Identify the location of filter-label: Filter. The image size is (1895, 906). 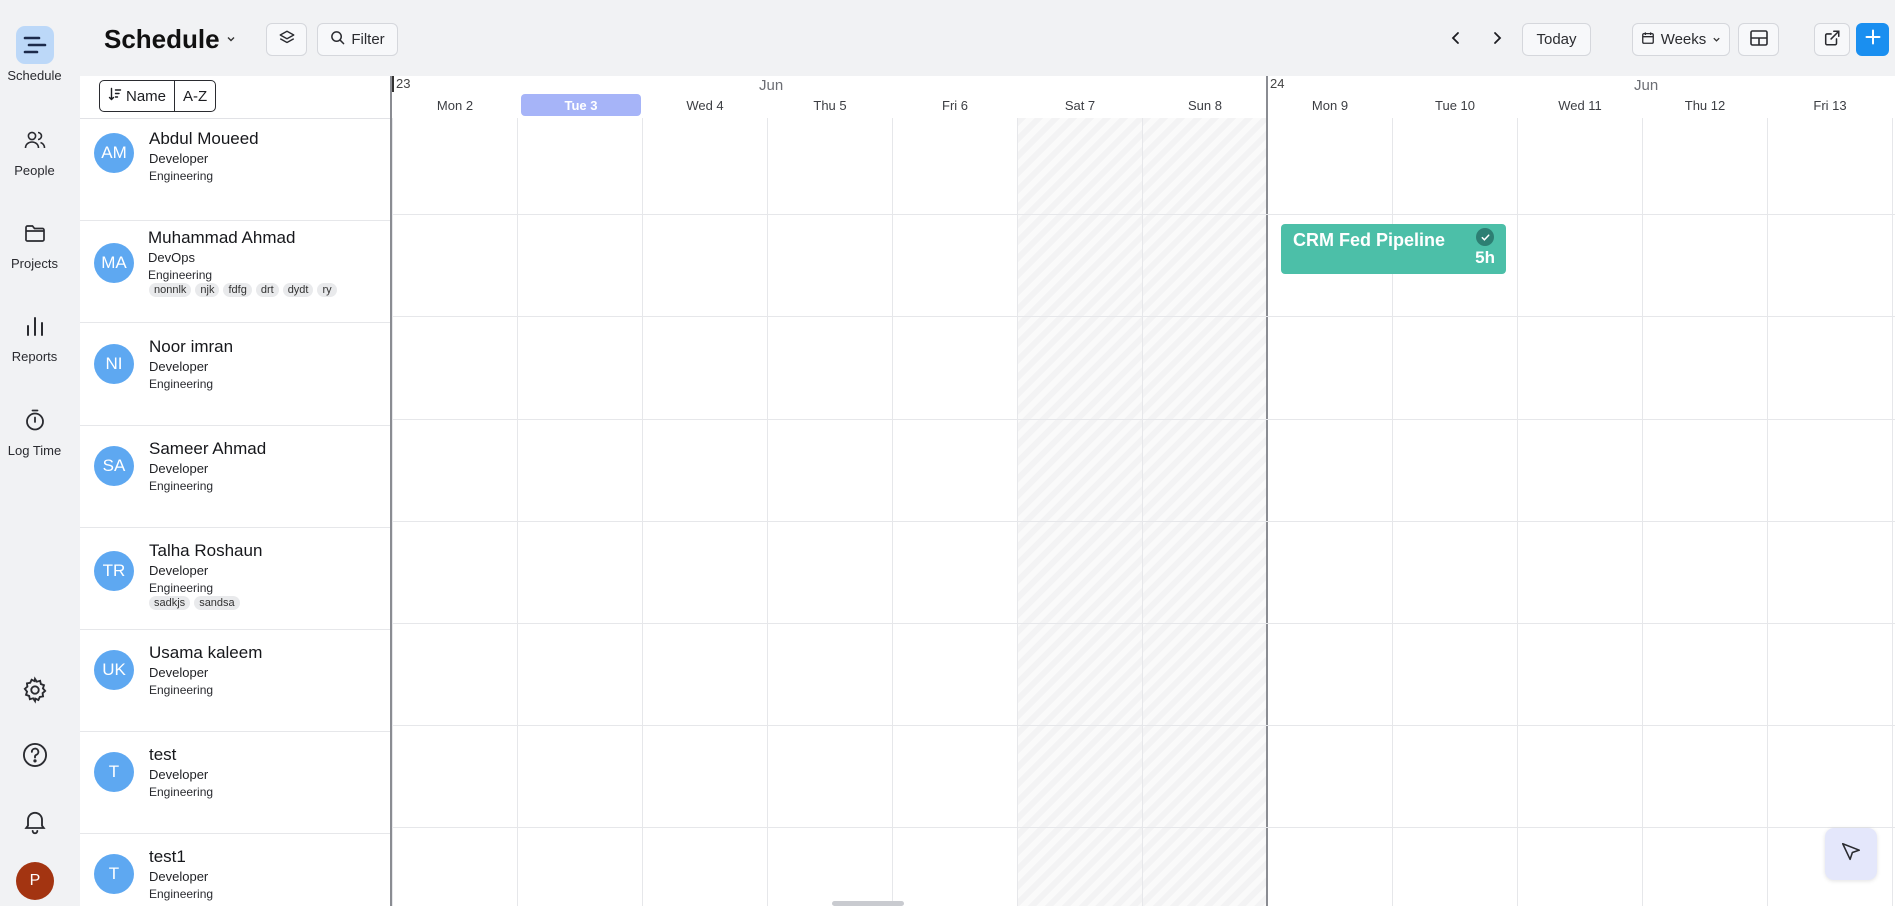
(368, 39).